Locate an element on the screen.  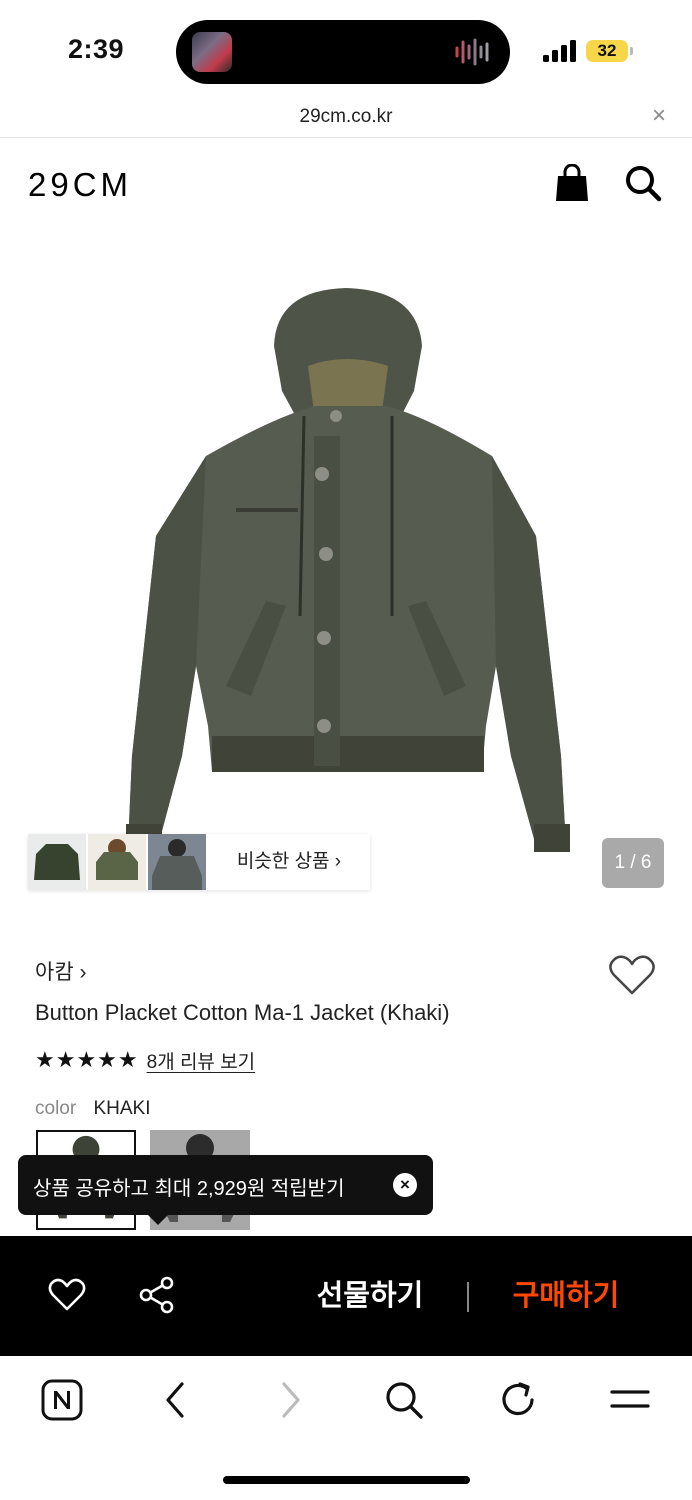
color-label: color is located at coordinates (56, 1108).